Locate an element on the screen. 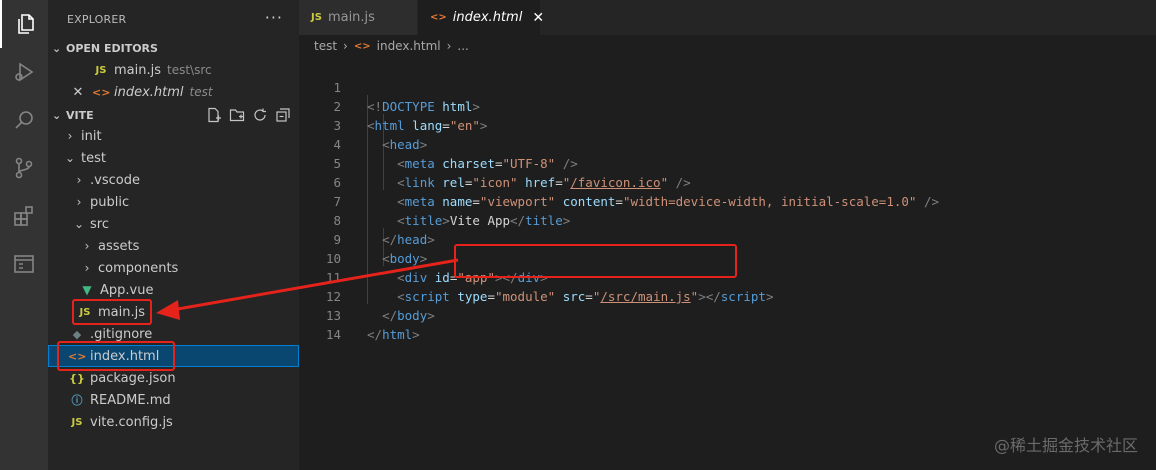  tree-file-app-vue: ▼ App.vue is located at coordinates (173, 290).